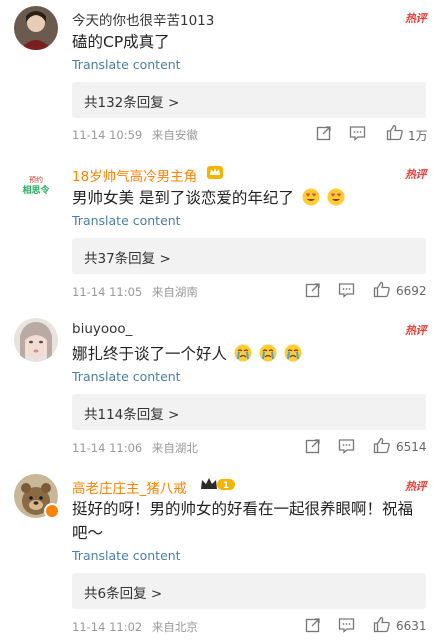 The image size is (442, 640). Describe the element at coordinates (249, 412) in the screenshot. I see `replies-button: 共114条回复 >` at that location.